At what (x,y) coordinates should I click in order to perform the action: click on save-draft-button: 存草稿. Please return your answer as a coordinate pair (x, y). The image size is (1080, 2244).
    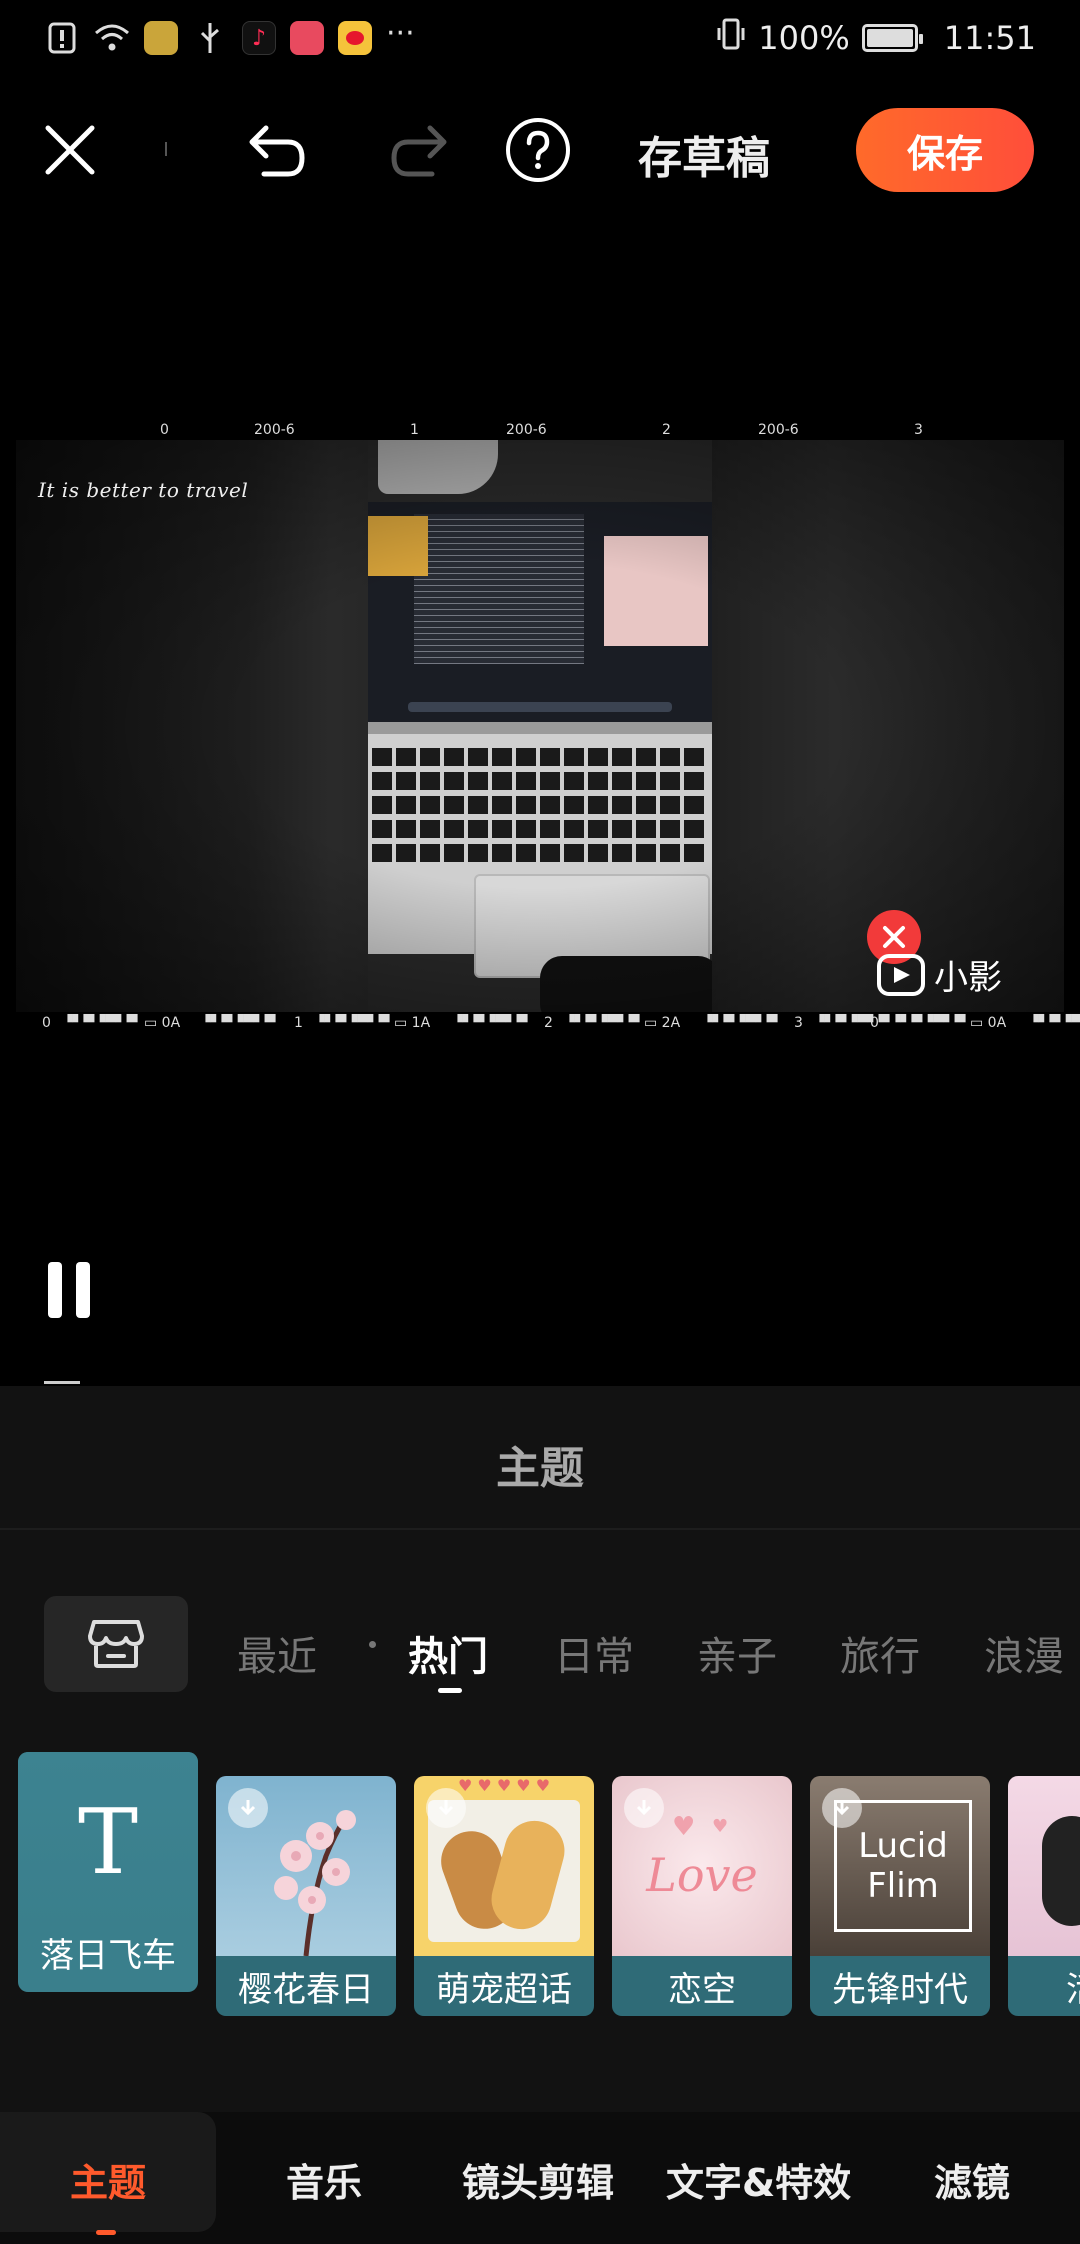
    Looking at the image, I should click on (704, 154).